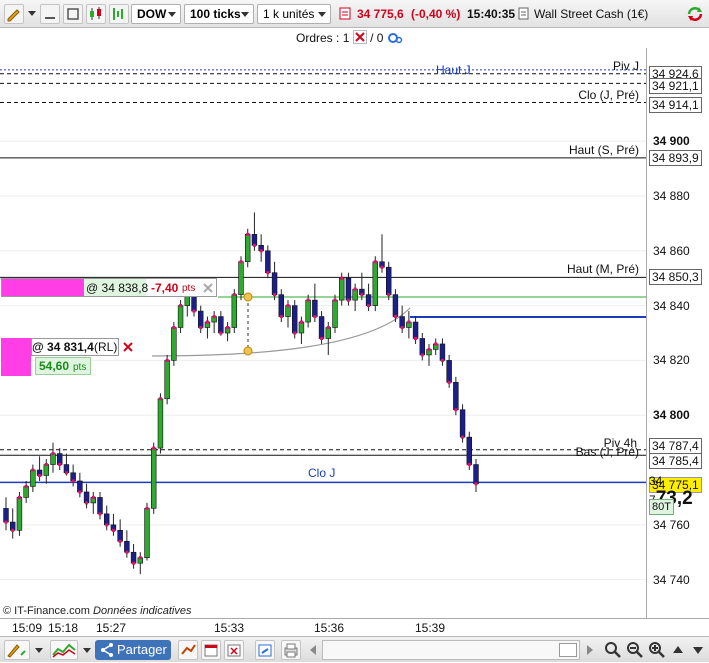 This screenshot has height=663, width=709. Describe the element at coordinates (39, 650) in the screenshot. I see `drawing-tools-dropdown-icon` at that location.